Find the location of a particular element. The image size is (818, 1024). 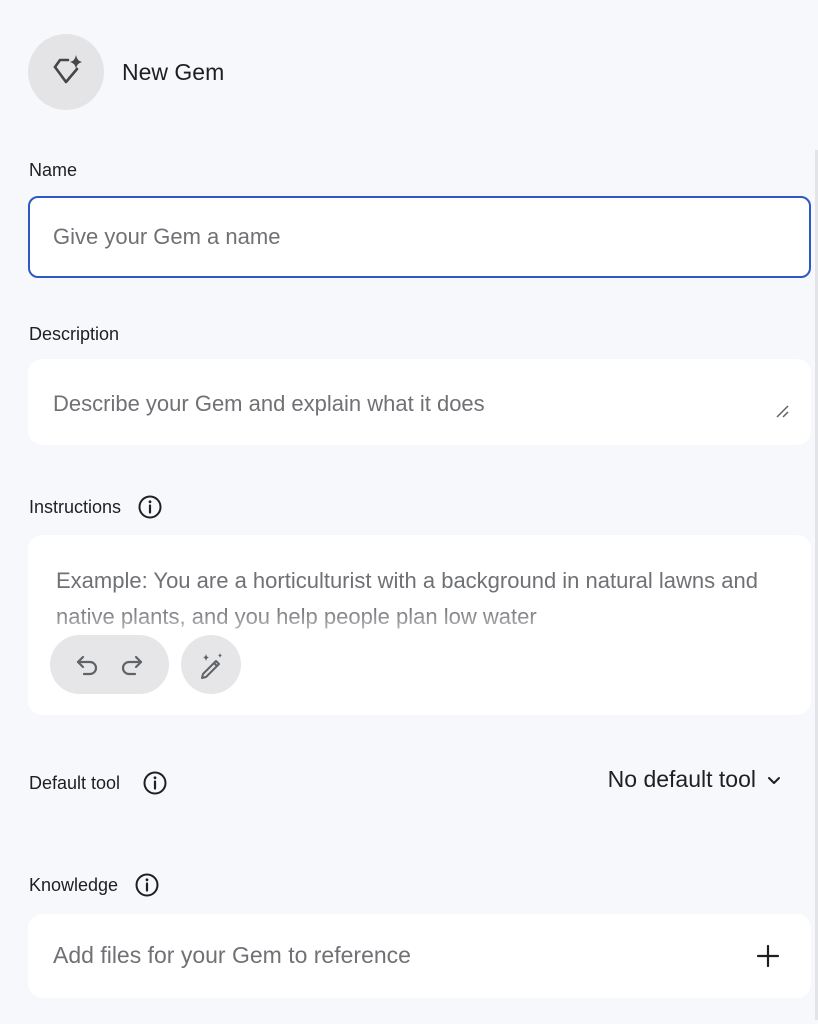

magic-wand-pencil-icon is located at coordinates (211, 665).